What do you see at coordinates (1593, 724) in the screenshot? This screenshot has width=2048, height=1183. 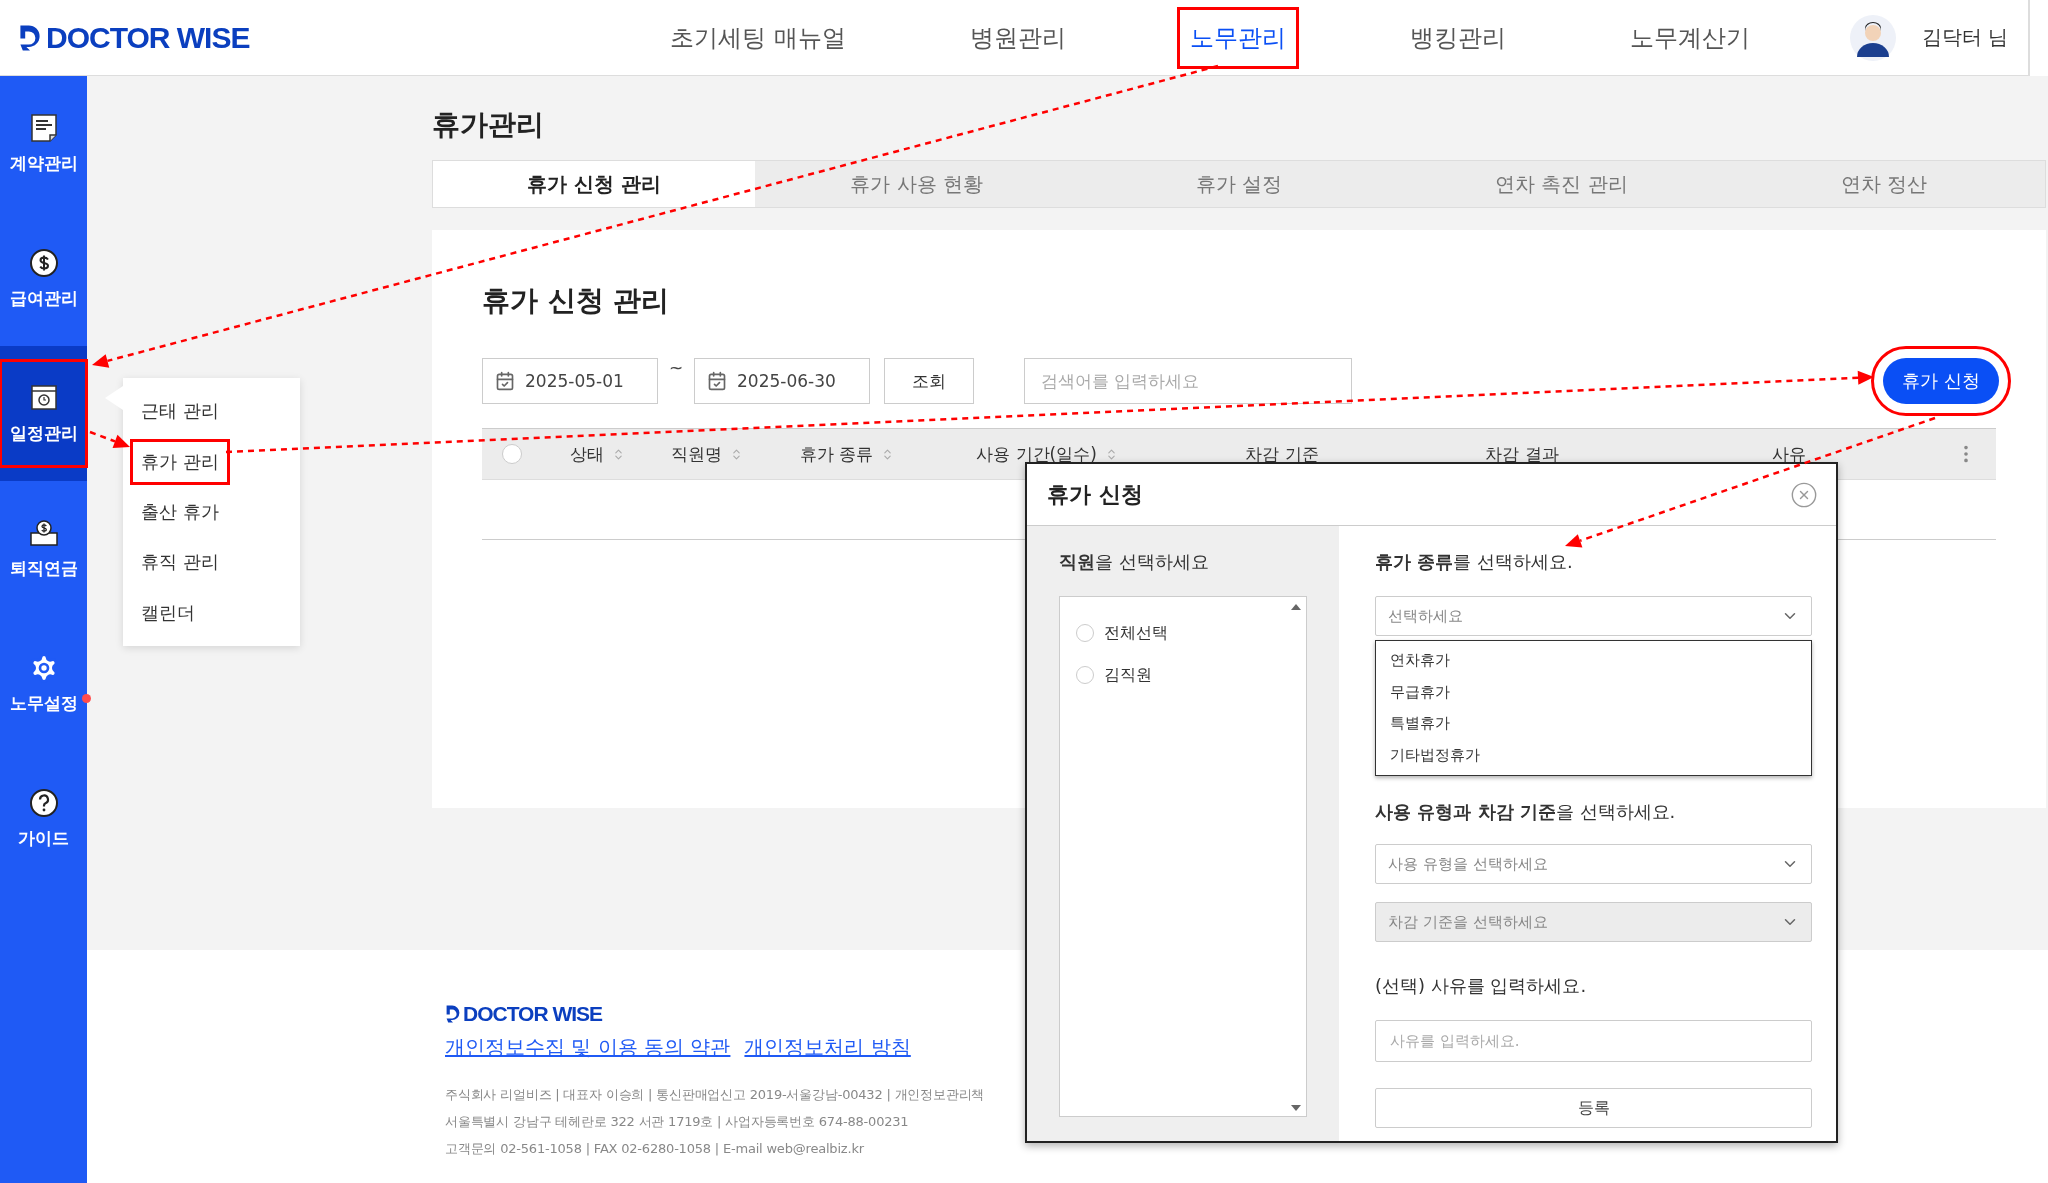 I see `dropdown-option: 특별휴가` at bounding box center [1593, 724].